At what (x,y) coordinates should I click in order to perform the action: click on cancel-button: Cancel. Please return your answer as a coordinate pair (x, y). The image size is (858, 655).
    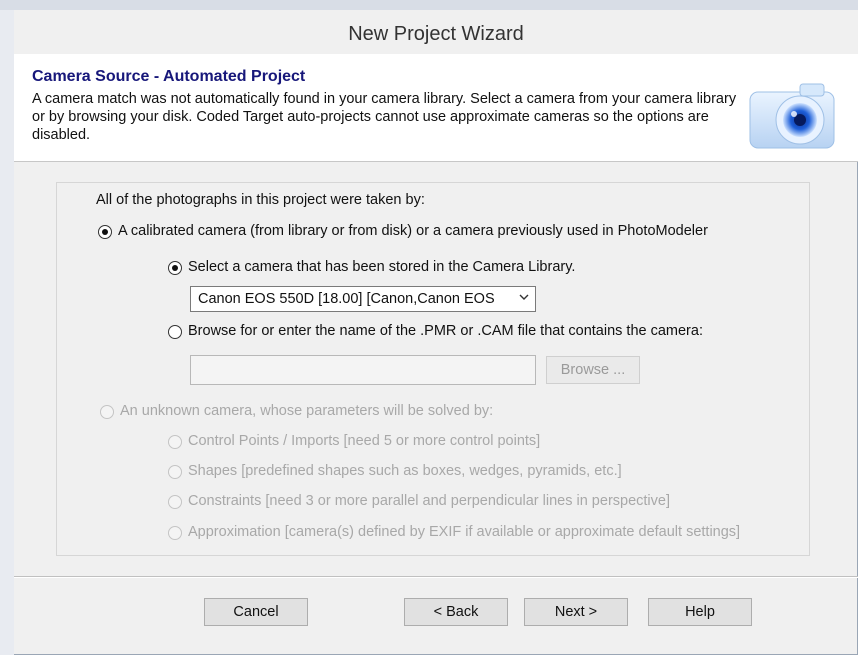
    Looking at the image, I should click on (256, 612).